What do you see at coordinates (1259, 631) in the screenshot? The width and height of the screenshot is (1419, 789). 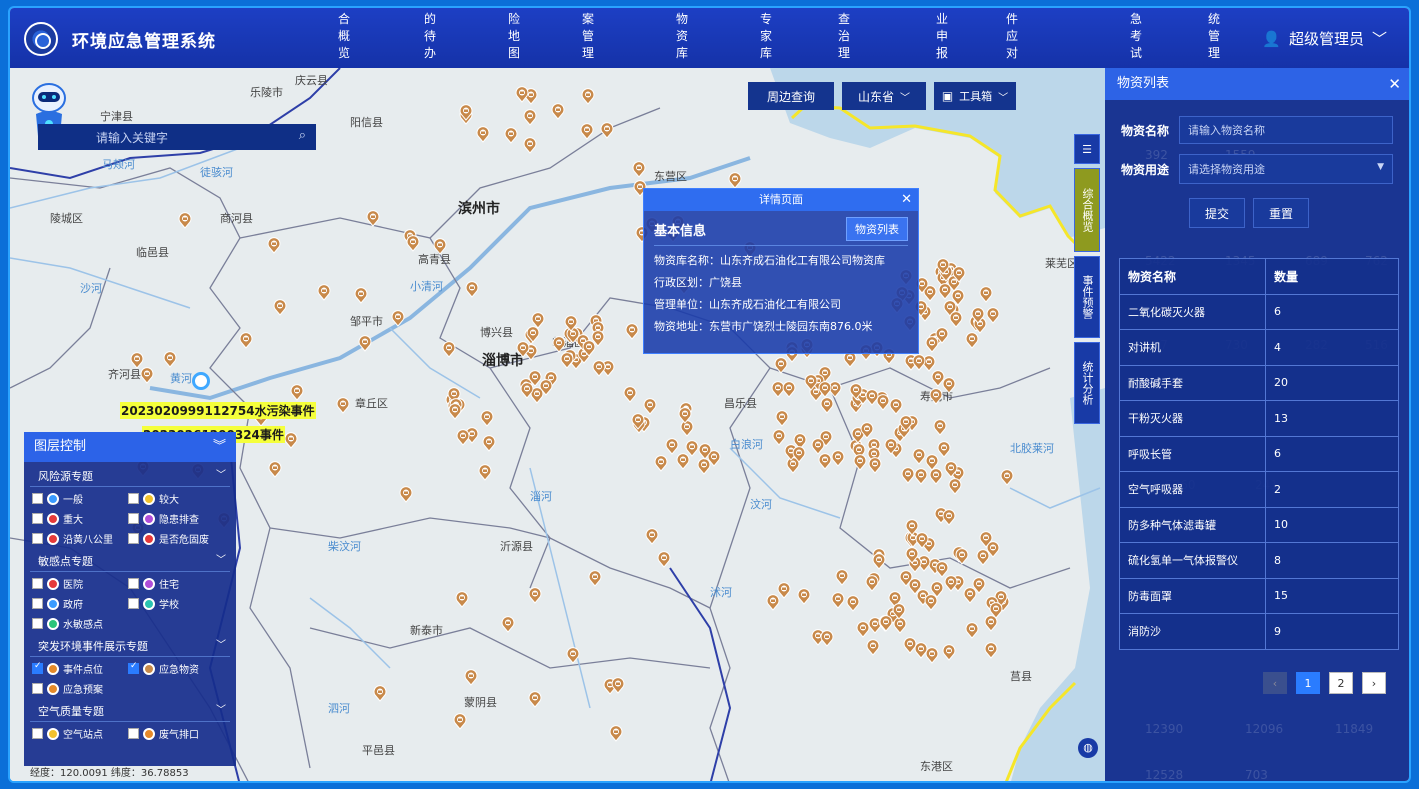 I see `table-row: 消防沙 9` at bounding box center [1259, 631].